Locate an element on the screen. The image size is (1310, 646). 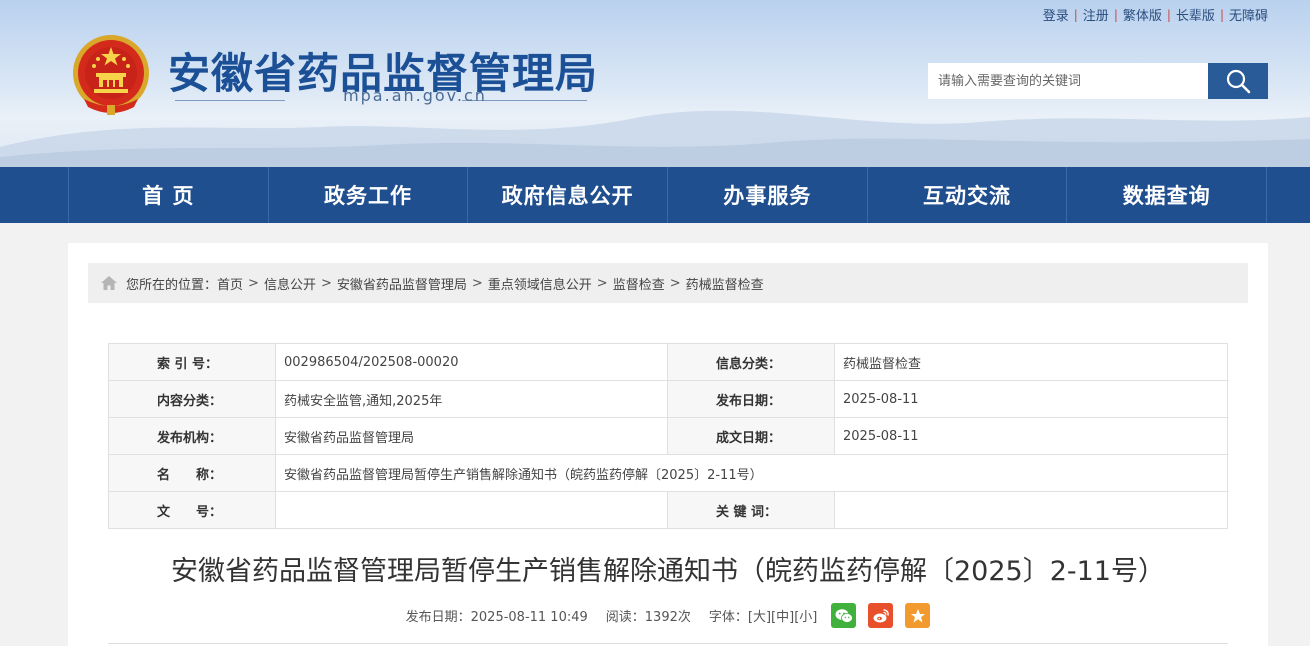
meta-label: 内容分类： is located at coordinates (192, 399).